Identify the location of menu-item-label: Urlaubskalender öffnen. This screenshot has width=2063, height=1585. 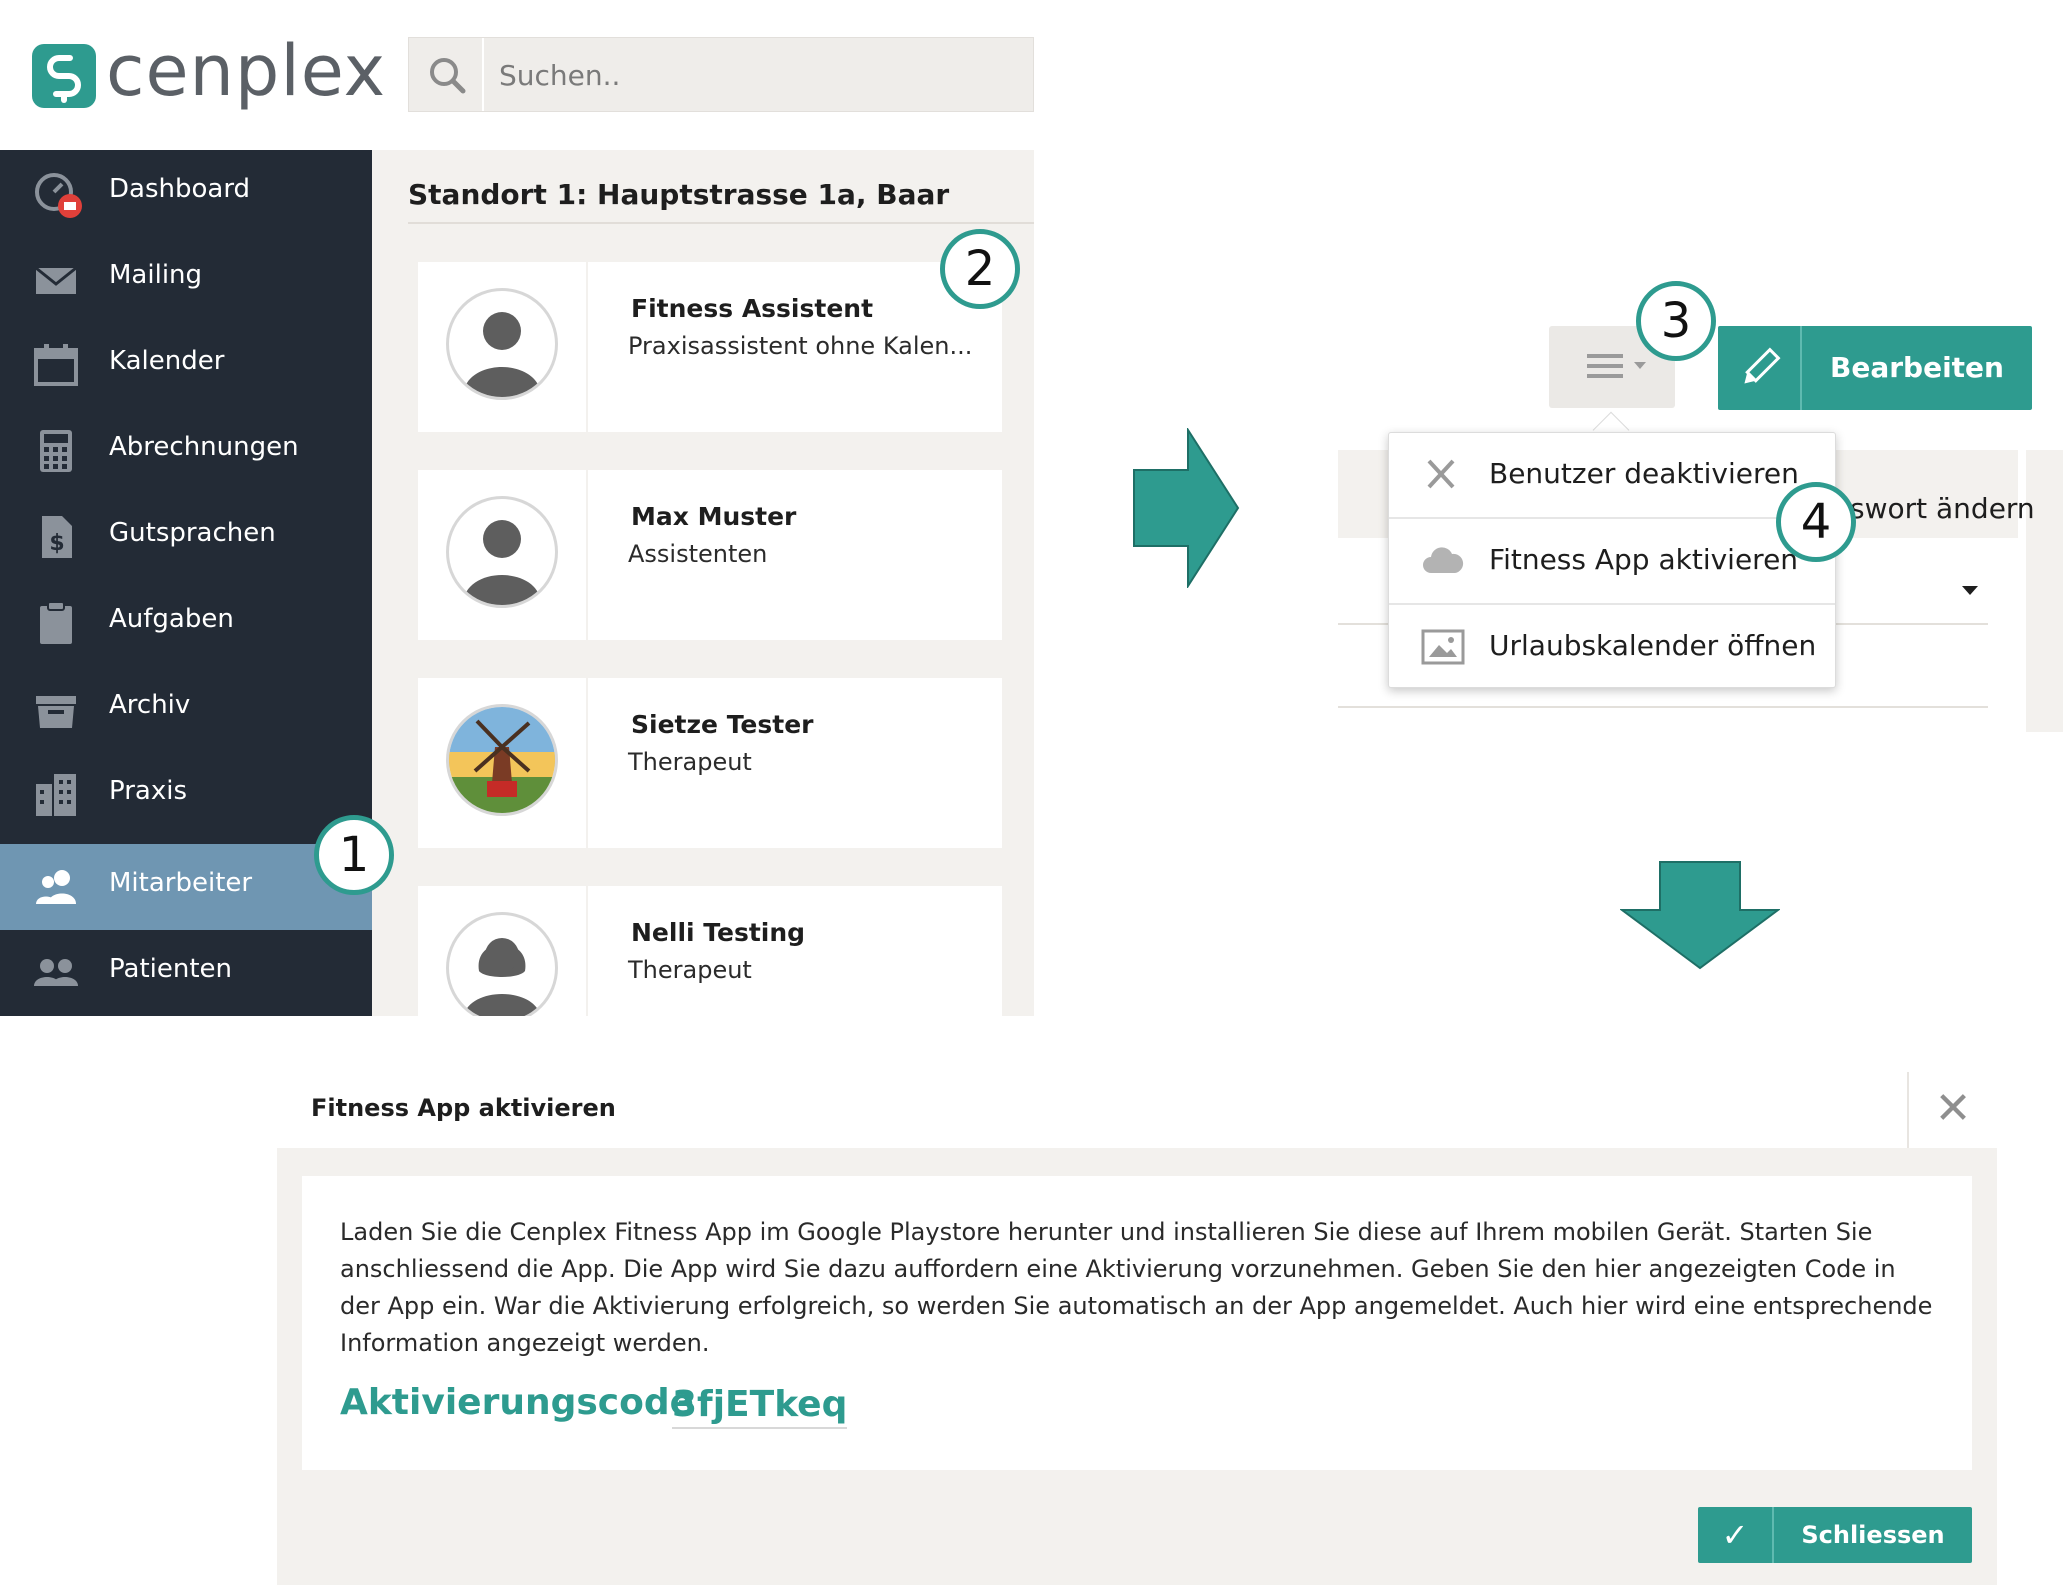
(1653, 645).